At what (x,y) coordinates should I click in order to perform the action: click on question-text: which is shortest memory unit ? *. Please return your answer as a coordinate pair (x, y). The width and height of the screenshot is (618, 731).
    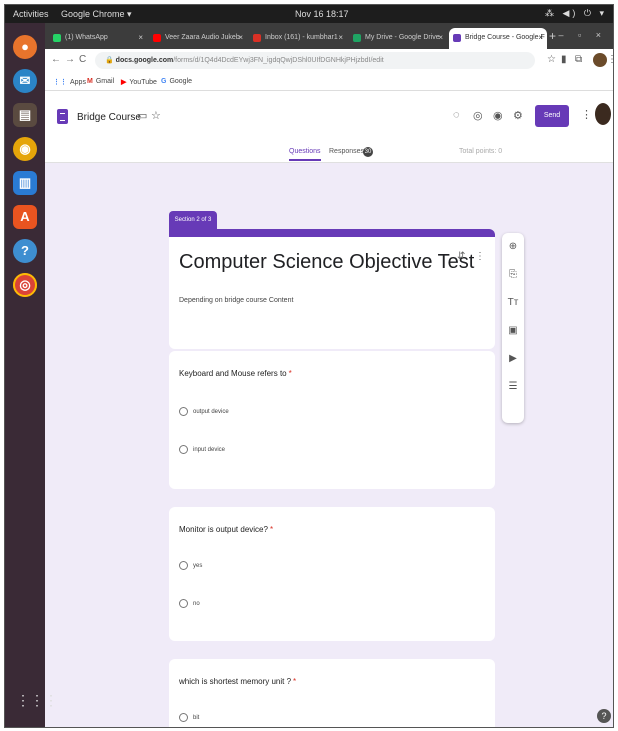
    Looking at the image, I should click on (237, 681).